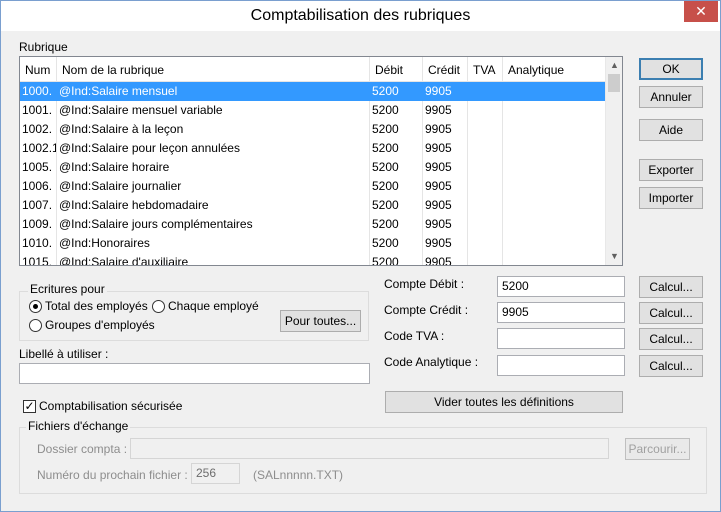 The height and width of the screenshot is (512, 721). What do you see at coordinates (671, 69) in the screenshot?
I see `ok-button: OK` at bounding box center [671, 69].